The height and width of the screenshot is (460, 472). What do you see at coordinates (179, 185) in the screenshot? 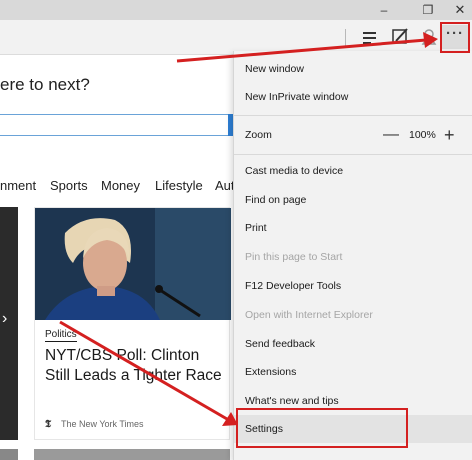
I see `nav-item-lifestyle: Lifestyle` at bounding box center [179, 185].